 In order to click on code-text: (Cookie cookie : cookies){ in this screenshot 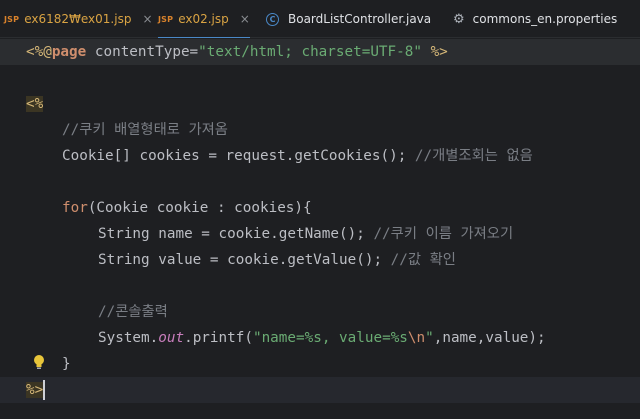, I will do `click(199, 208)`.